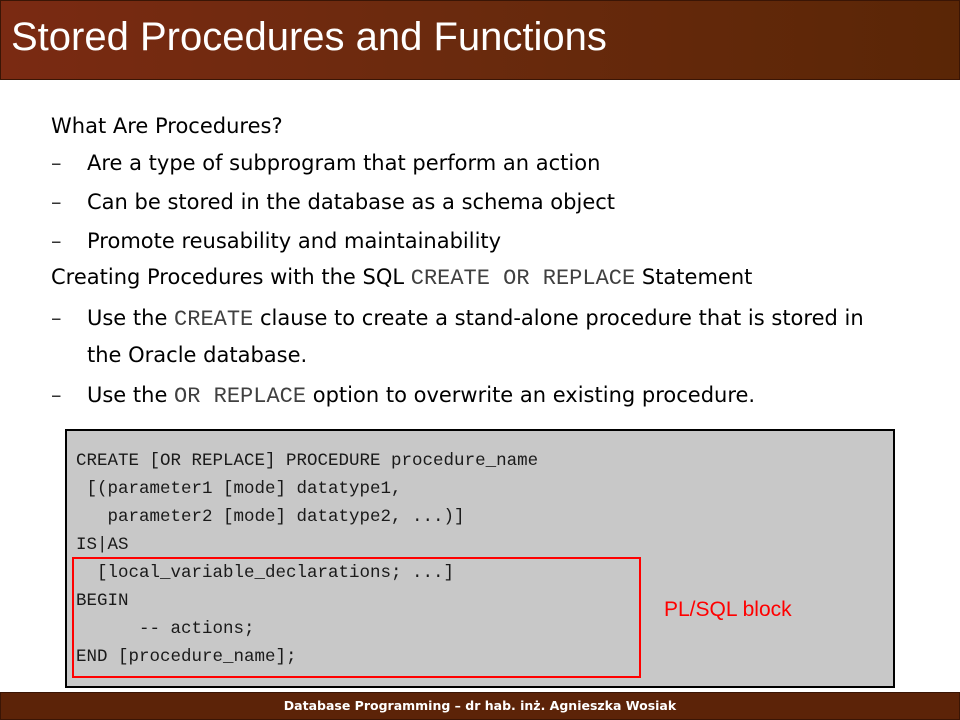 The image size is (960, 720). I want to click on bullet-code: OR REPLACE, so click(240, 396).